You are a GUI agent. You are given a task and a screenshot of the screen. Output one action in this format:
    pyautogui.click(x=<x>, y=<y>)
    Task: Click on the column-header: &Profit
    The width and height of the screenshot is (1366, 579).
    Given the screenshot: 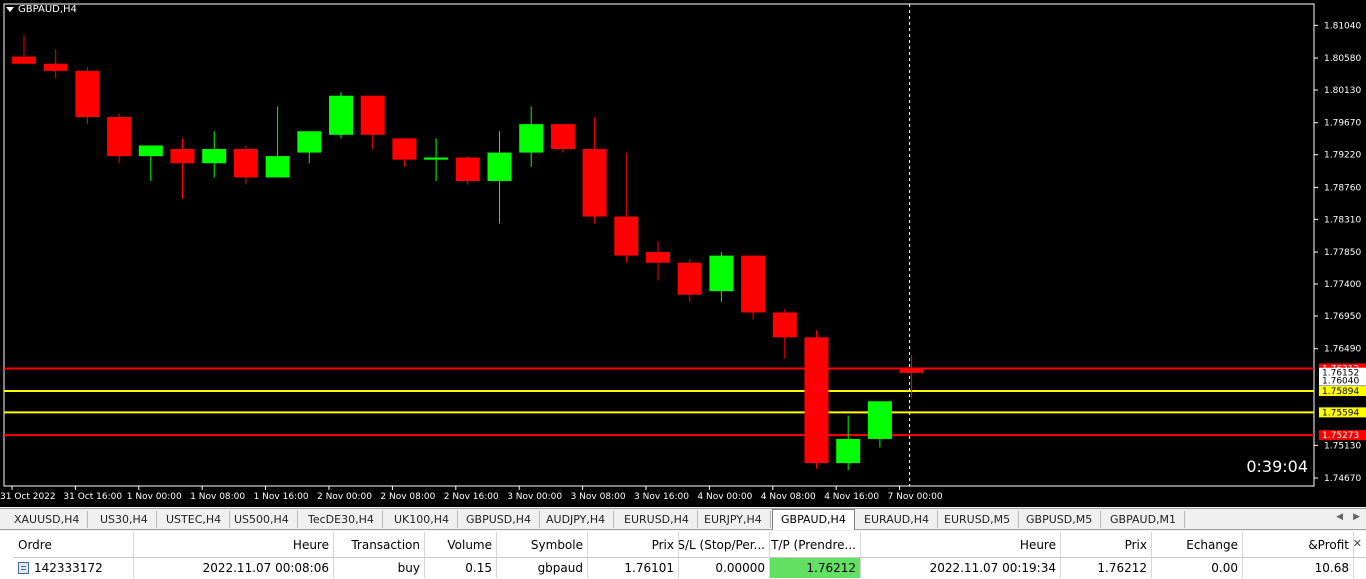 What is the action you would take?
    pyautogui.click(x=1298, y=544)
    